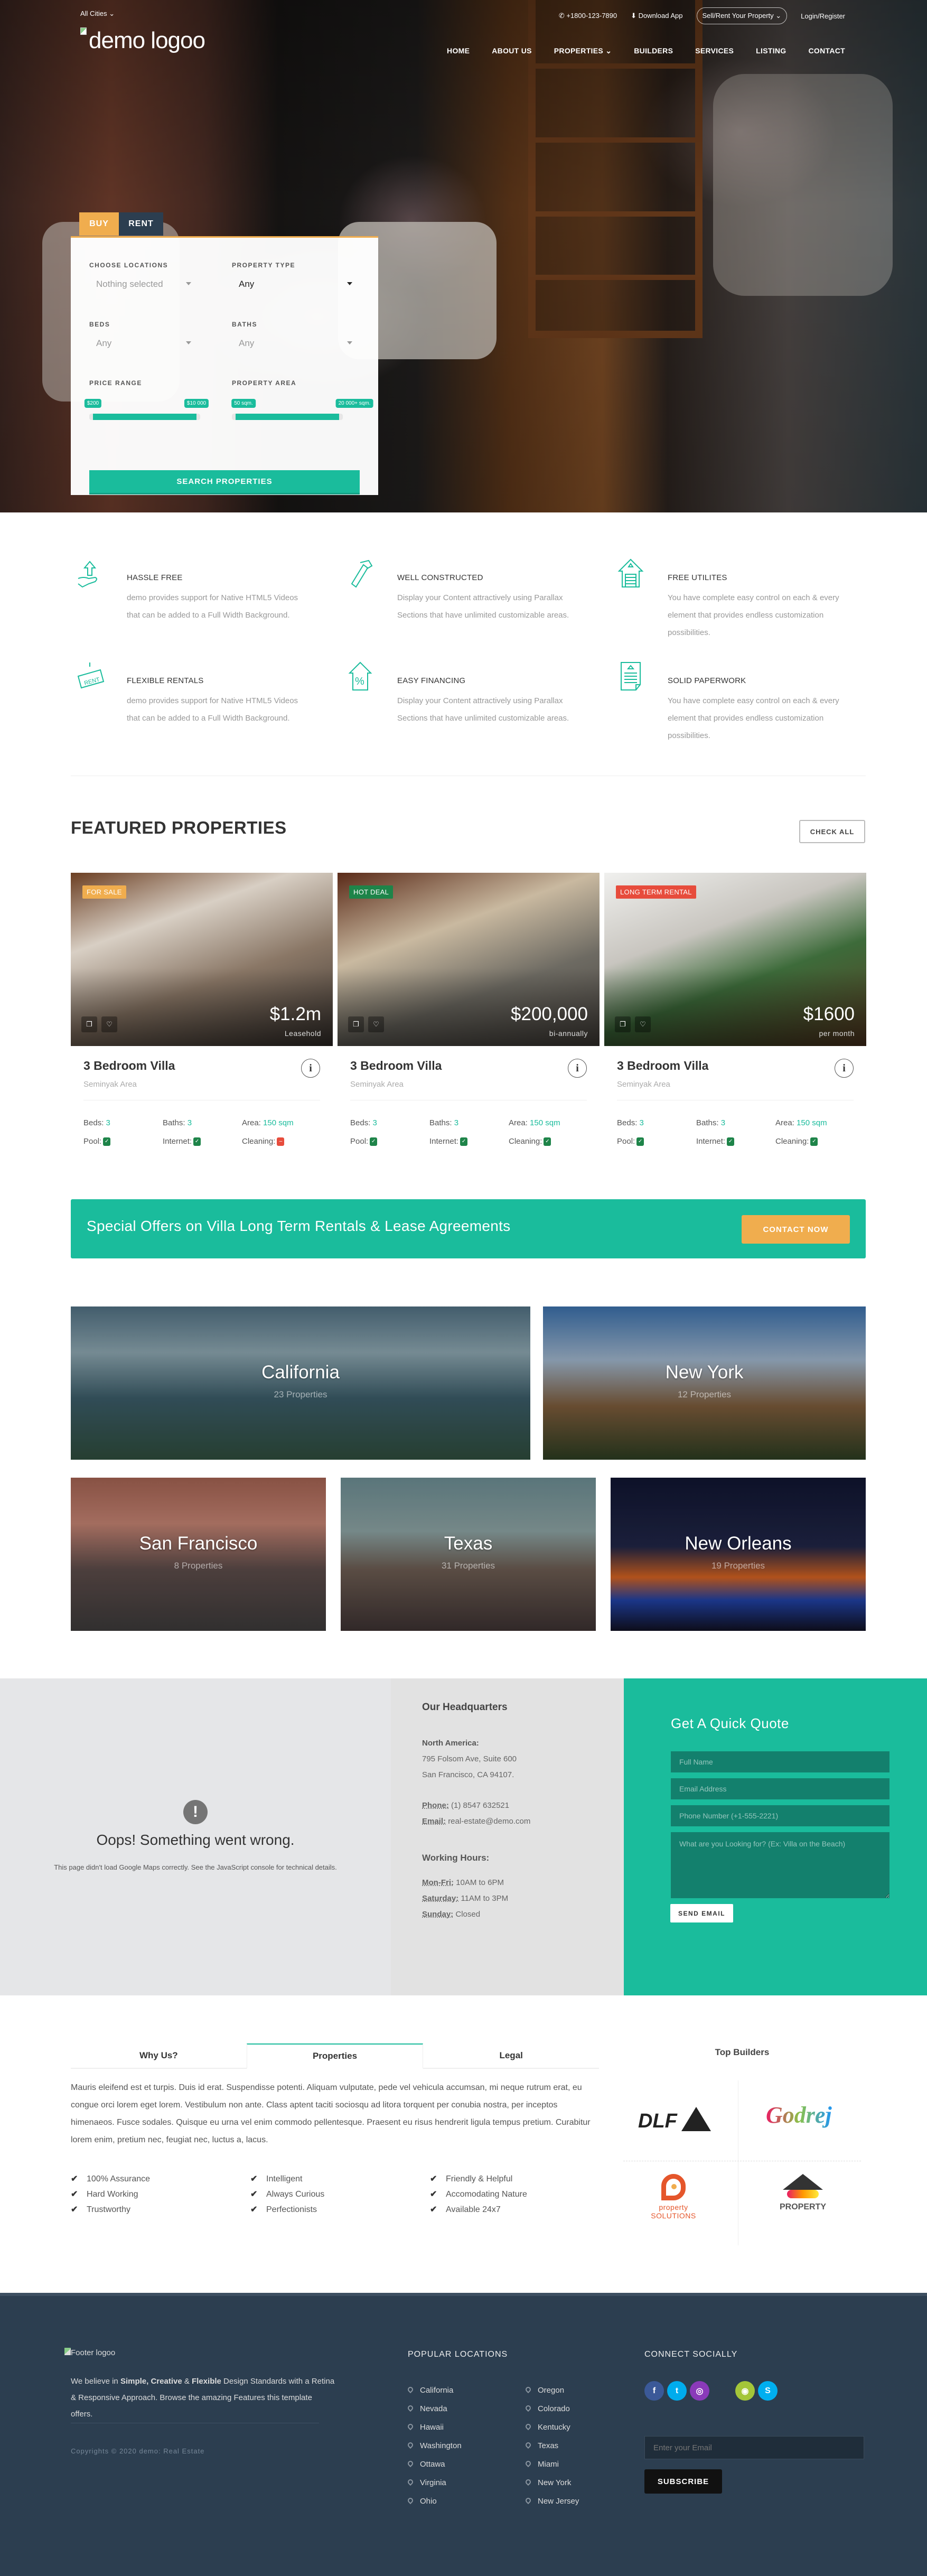 The height and width of the screenshot is (2576, 927). I want to click on nav-about-us: ABOUT US, so click(512, 50).